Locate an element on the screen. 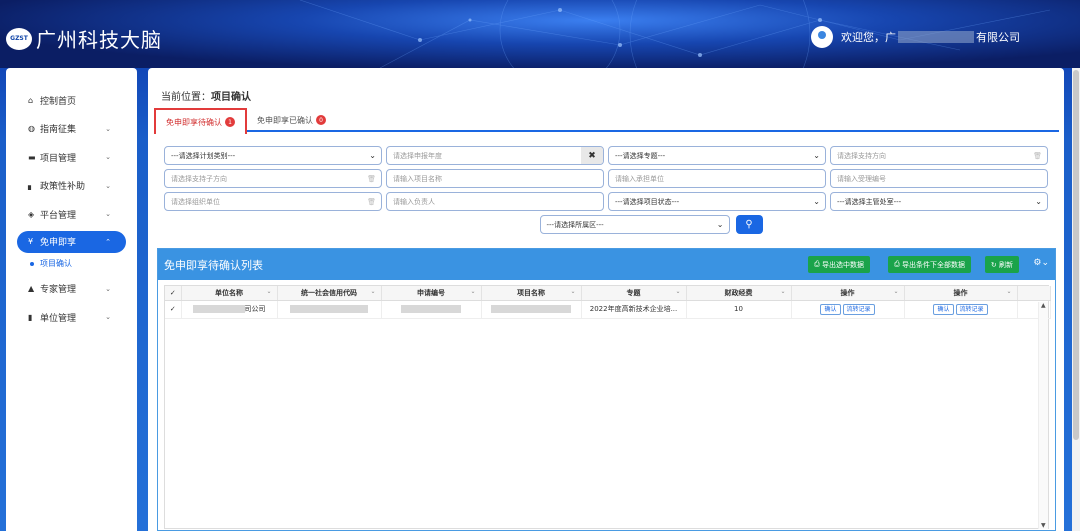 The height and width of the screenshot is (531, 1080). col-project-name: 项目名称 ⌄ is located at coordinates (531, 293).